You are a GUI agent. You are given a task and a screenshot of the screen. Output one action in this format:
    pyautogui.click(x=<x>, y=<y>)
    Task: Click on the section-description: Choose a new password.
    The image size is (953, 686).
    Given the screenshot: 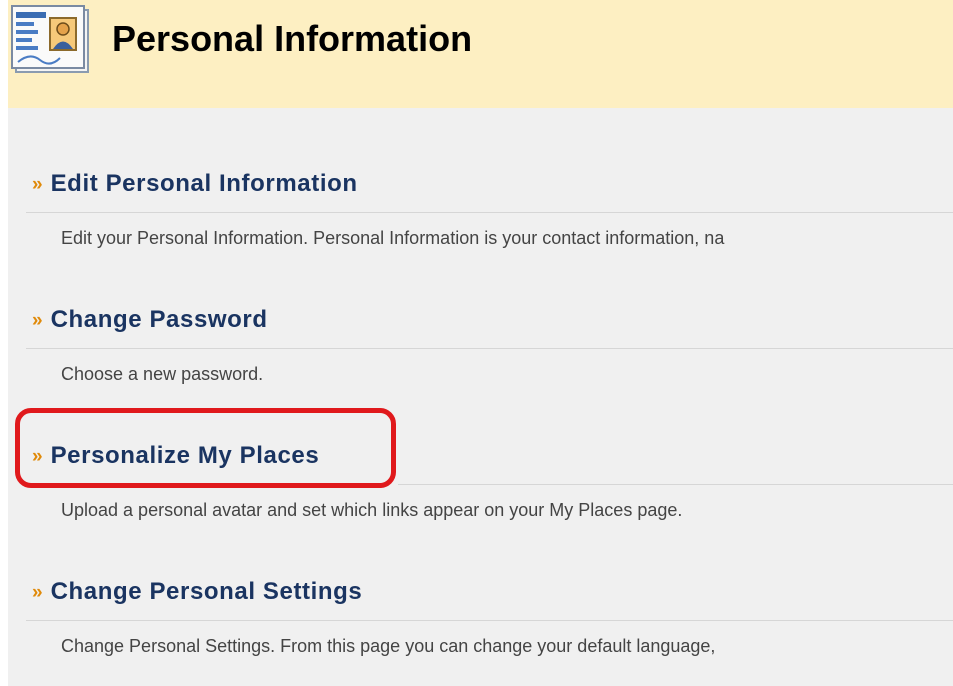 What is the action you would take?
    pyautogui.click(x=162, y=374)
    